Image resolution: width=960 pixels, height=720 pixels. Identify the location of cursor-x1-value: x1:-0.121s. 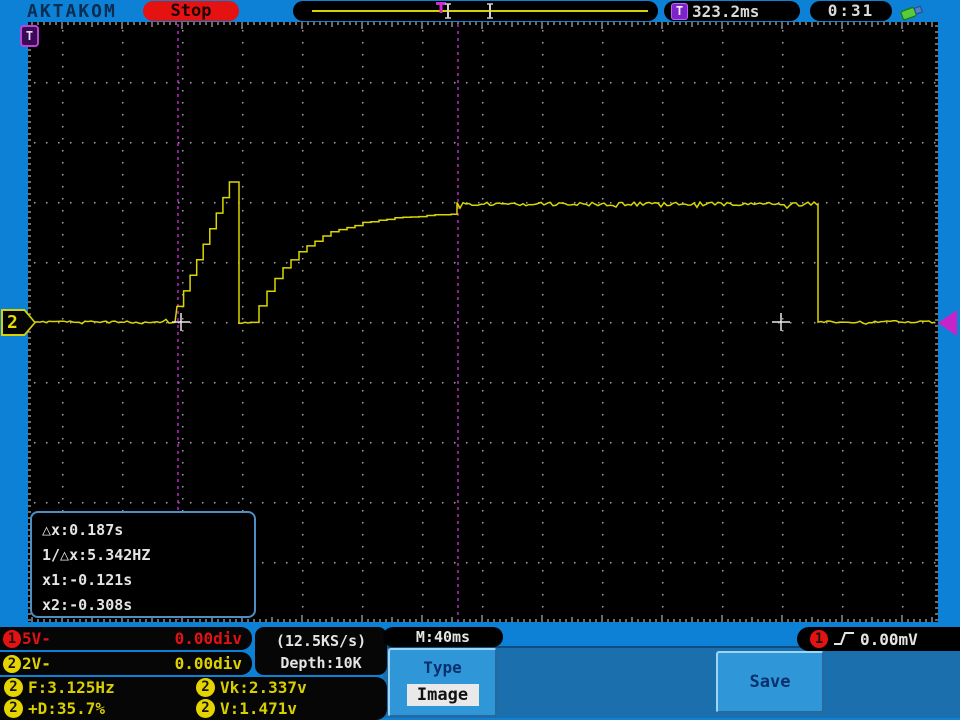
(87, 580).